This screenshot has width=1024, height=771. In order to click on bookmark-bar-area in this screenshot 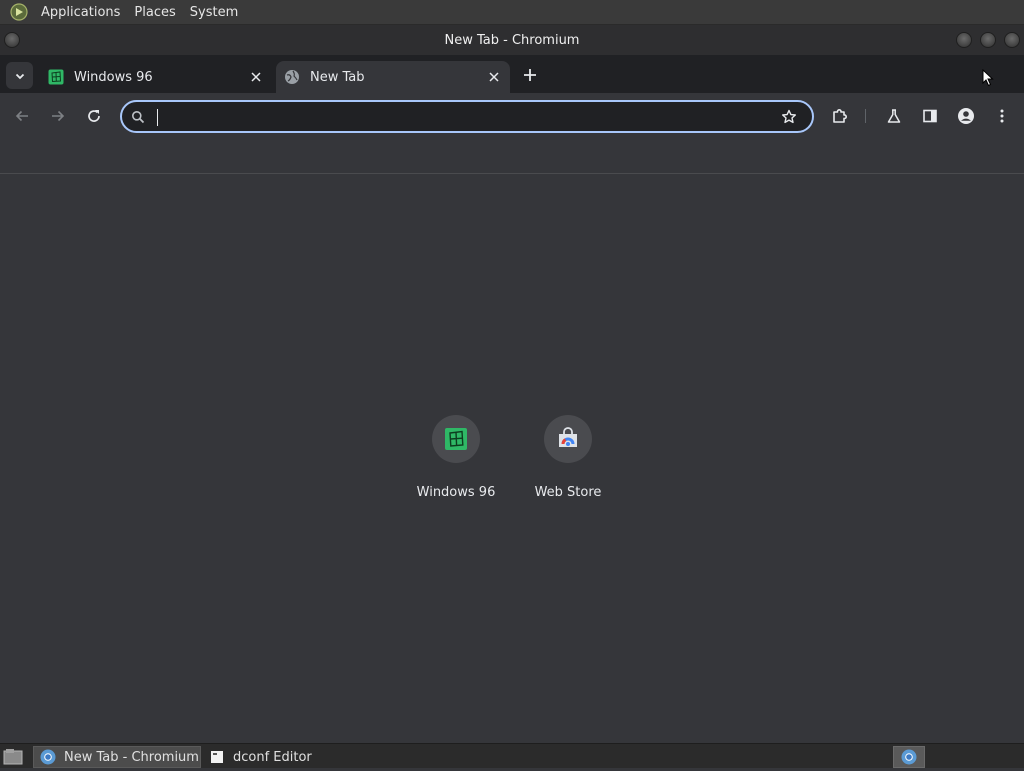, I will do `click(512, 157)`.